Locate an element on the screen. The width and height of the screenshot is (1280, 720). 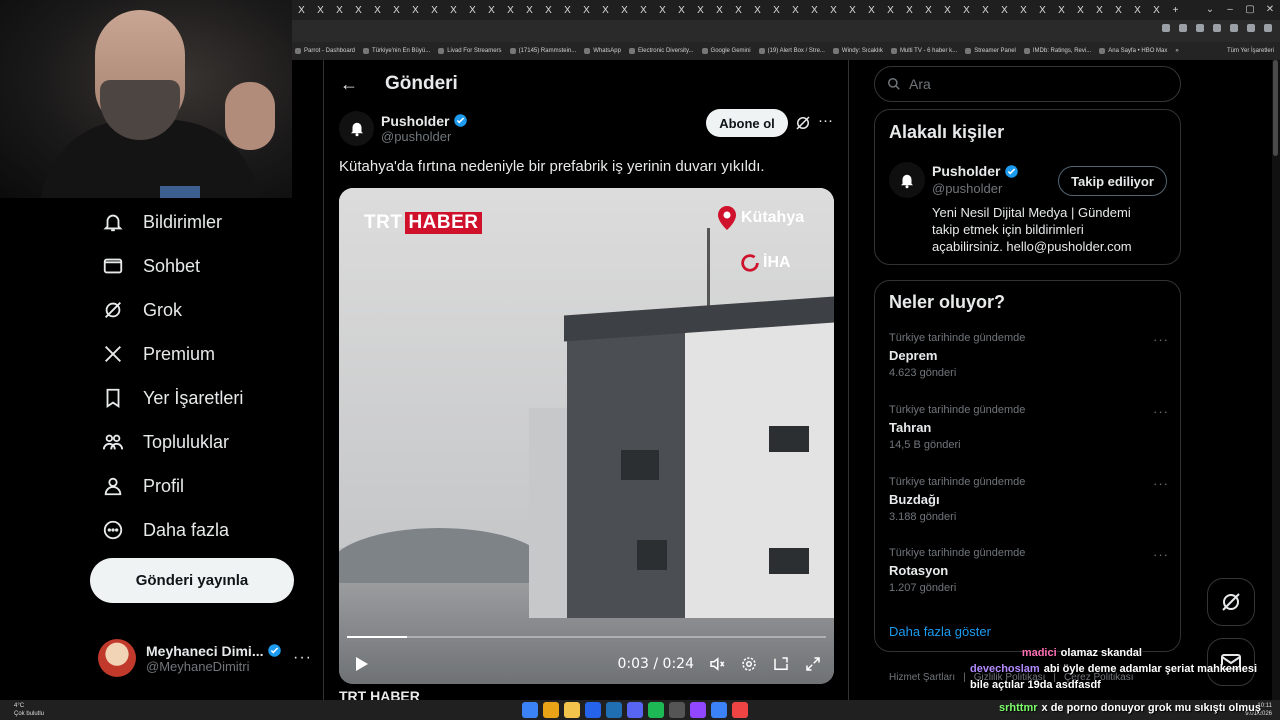
nav-item-communities: Topluluklar is located at coordinates (200, 442).